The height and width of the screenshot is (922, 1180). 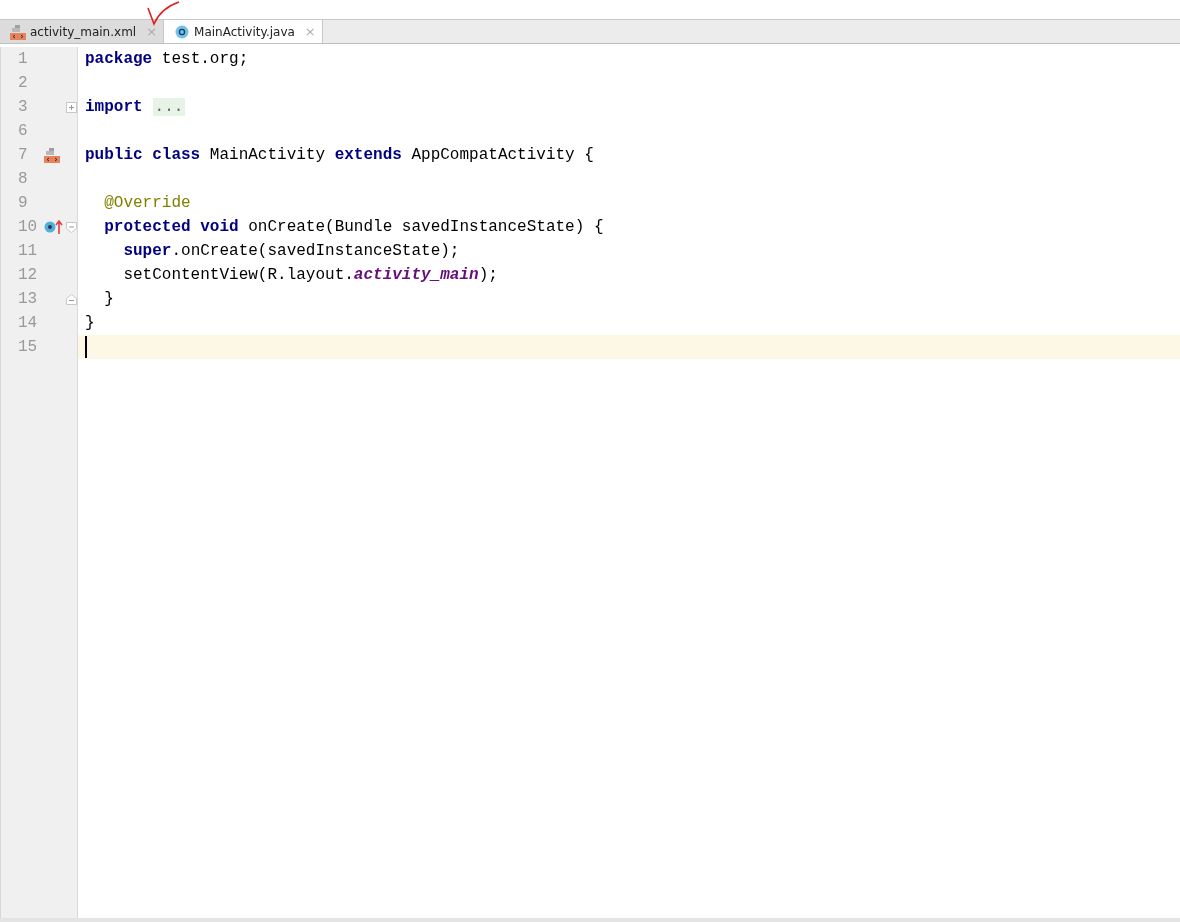 I want to click on class-icon, so click(x=182, y=31).